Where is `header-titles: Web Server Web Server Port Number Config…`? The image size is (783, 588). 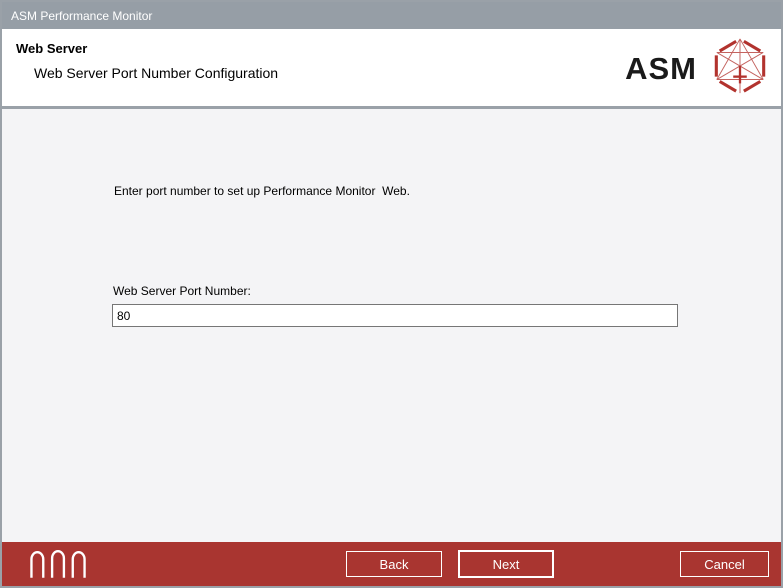 header-titles: Web Server Web Server Port Number Config… is located at coordinates (147, 61).